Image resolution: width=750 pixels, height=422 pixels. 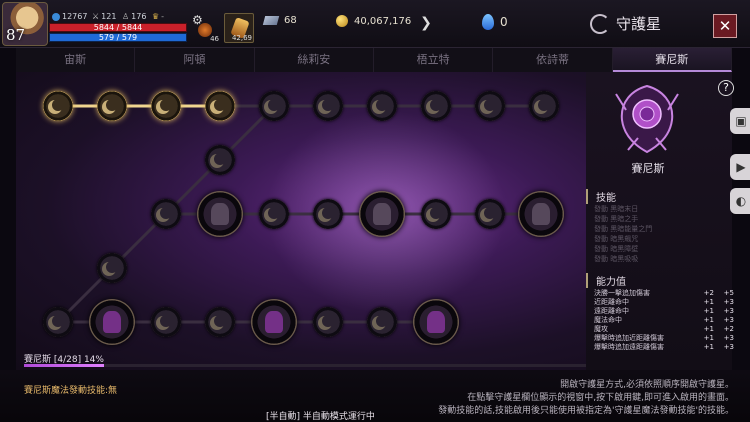 What do you see at coordinates (664, 338) in the screenshot?
I see `ability-row: 爆擊時追加近距離傷害 +1 +3` at bounding box center [664, 338].